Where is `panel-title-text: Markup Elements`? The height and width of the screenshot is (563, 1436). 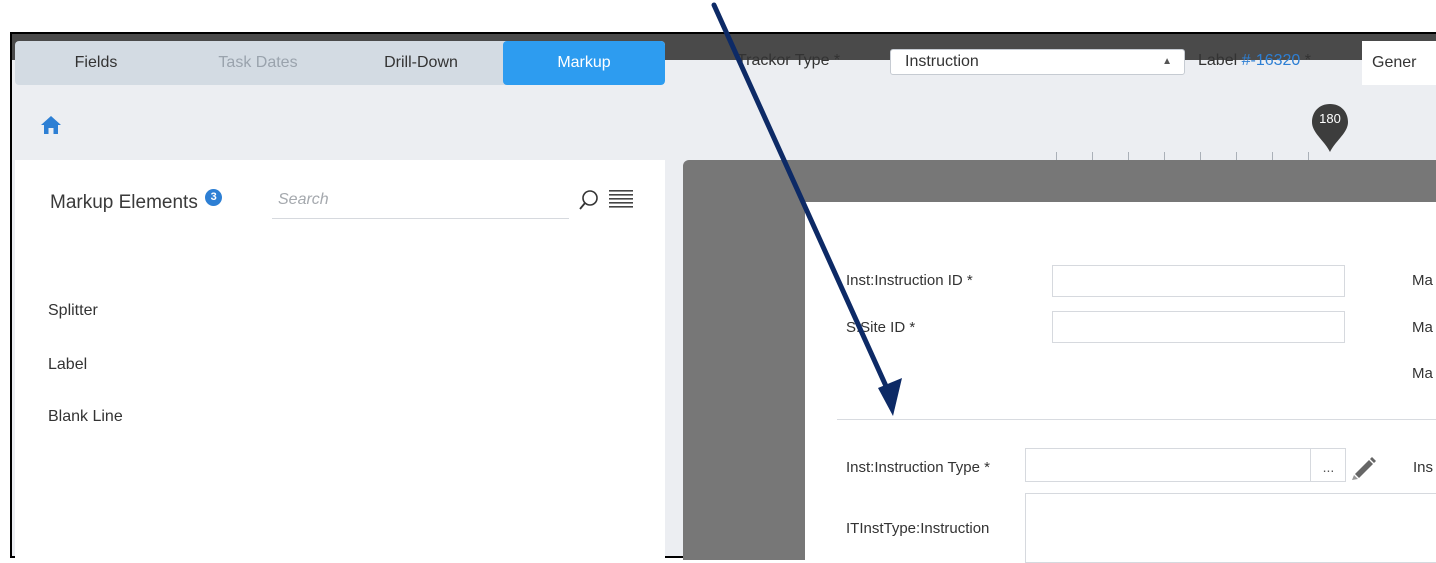 panel-title-text: Markup Elements is located at coordinates (124, 202).